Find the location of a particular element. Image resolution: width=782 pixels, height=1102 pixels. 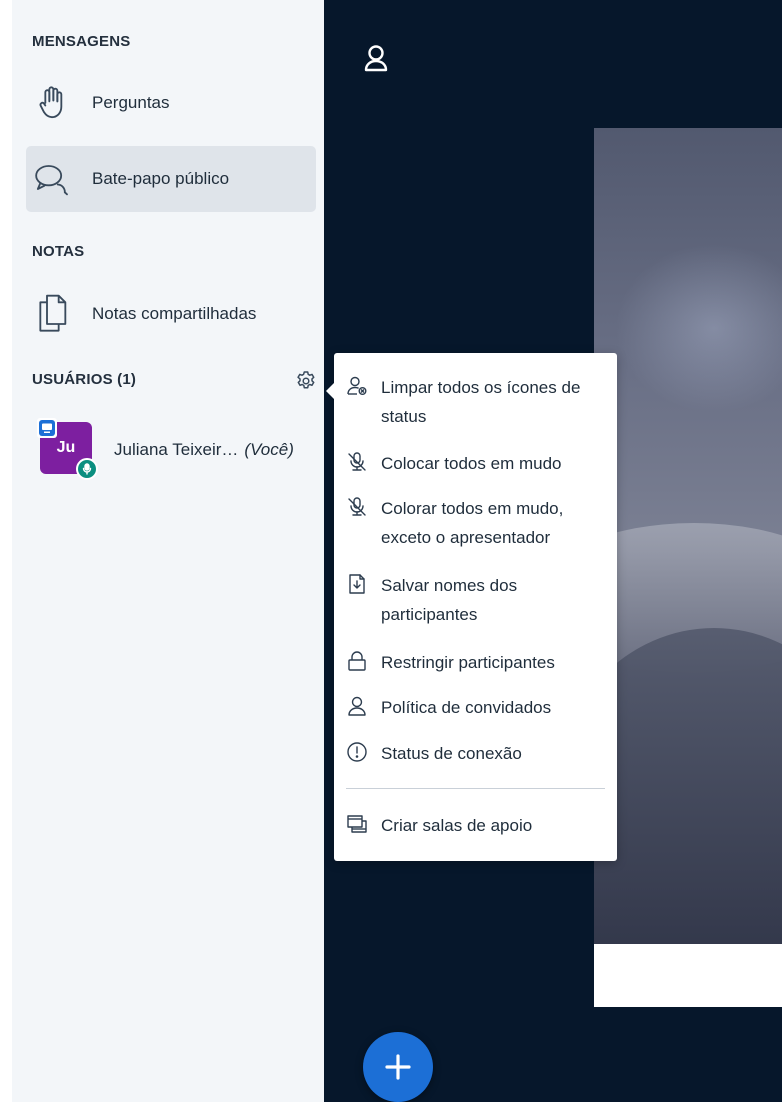

shared-notes-icon is located at coordinates (52, 314).